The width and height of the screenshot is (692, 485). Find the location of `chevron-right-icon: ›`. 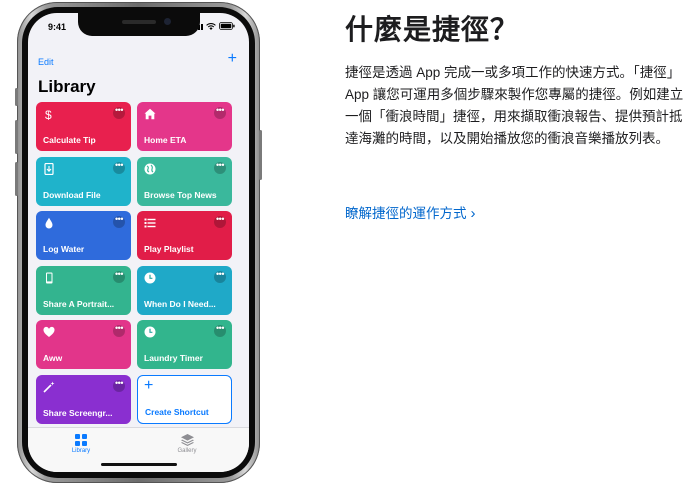

chevron-right-icon: › is located at coordinates (473, 213).